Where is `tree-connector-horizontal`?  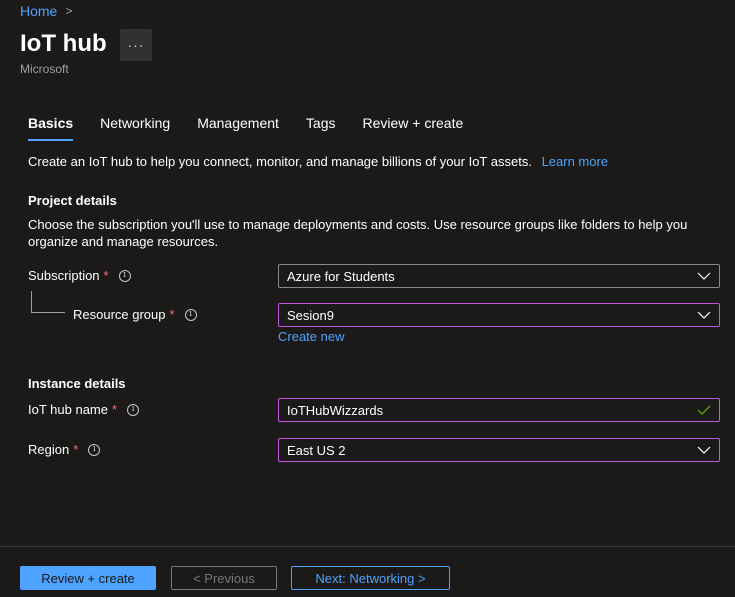
tree-connector-horizontal is located at coordinates (48, 312).